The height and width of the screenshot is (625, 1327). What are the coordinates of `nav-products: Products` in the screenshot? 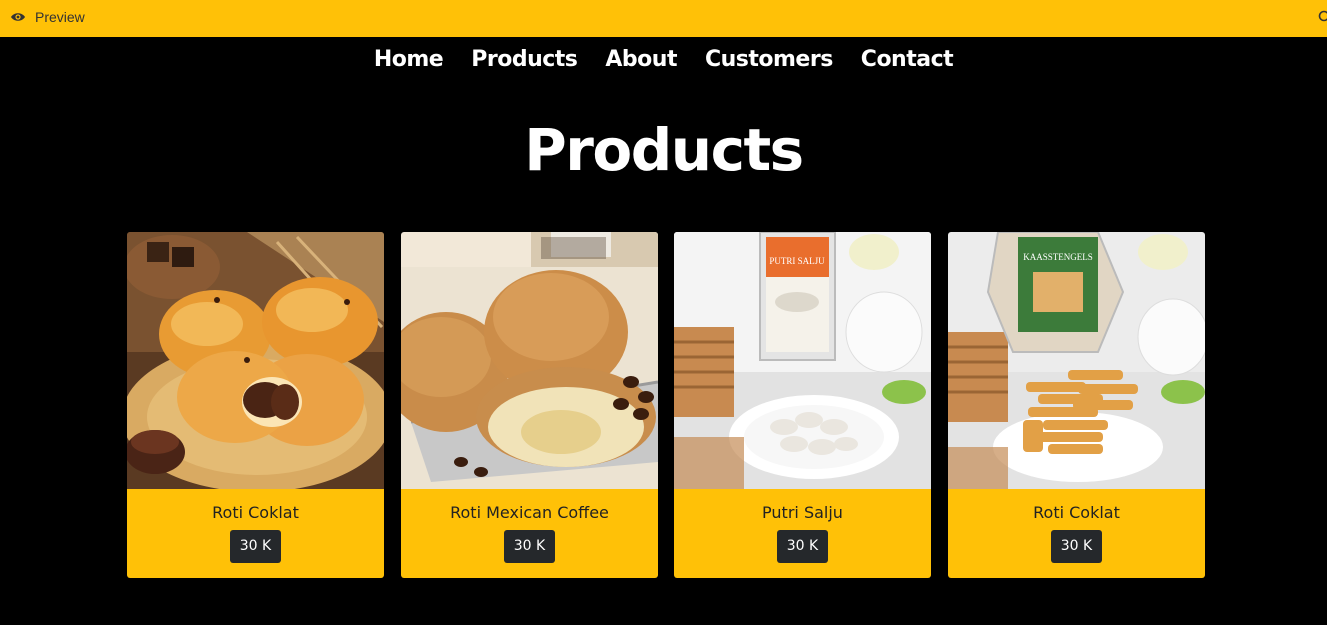 It's located at (524, 60).